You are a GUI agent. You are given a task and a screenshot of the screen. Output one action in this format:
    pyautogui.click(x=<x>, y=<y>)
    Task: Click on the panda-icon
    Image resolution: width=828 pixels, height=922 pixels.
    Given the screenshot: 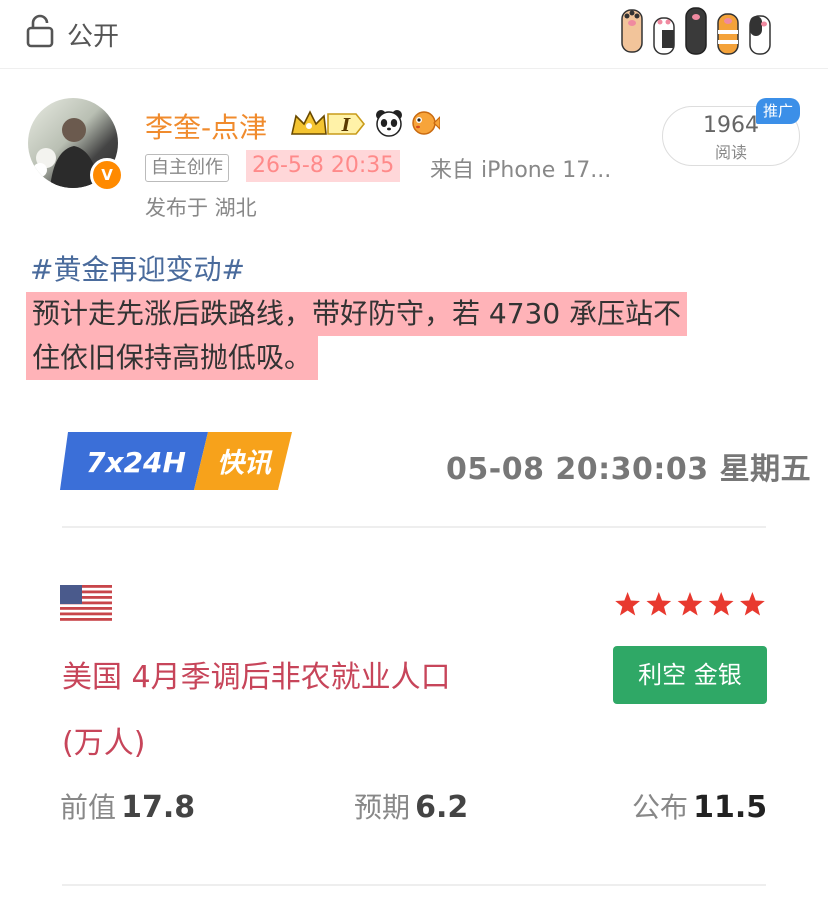 What is the action you would take?
    pyautogui.click(x=389, y=123)
    